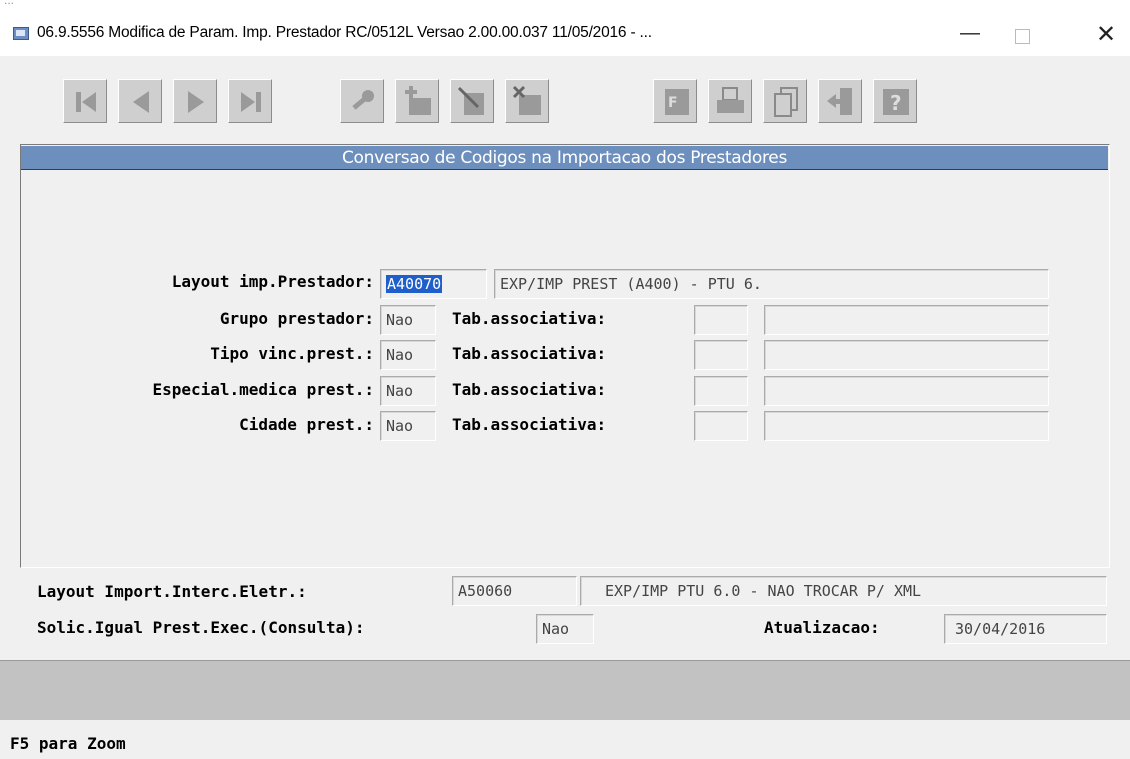 This screenshot has height=759, width=1130. Describe the element at coordinates (408, 355) in the screenshot. I see `tipo-vinc-prest-field: Nao` at that location.